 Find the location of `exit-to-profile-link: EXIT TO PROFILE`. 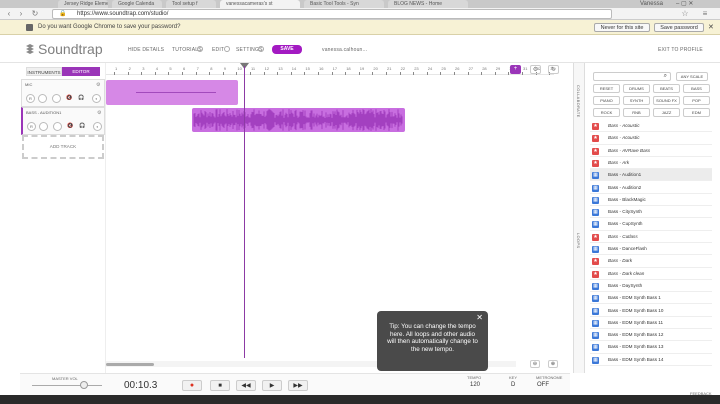

exit-to-profile-link: EXIT TO PROFILE is located at coordinates (680, 50).